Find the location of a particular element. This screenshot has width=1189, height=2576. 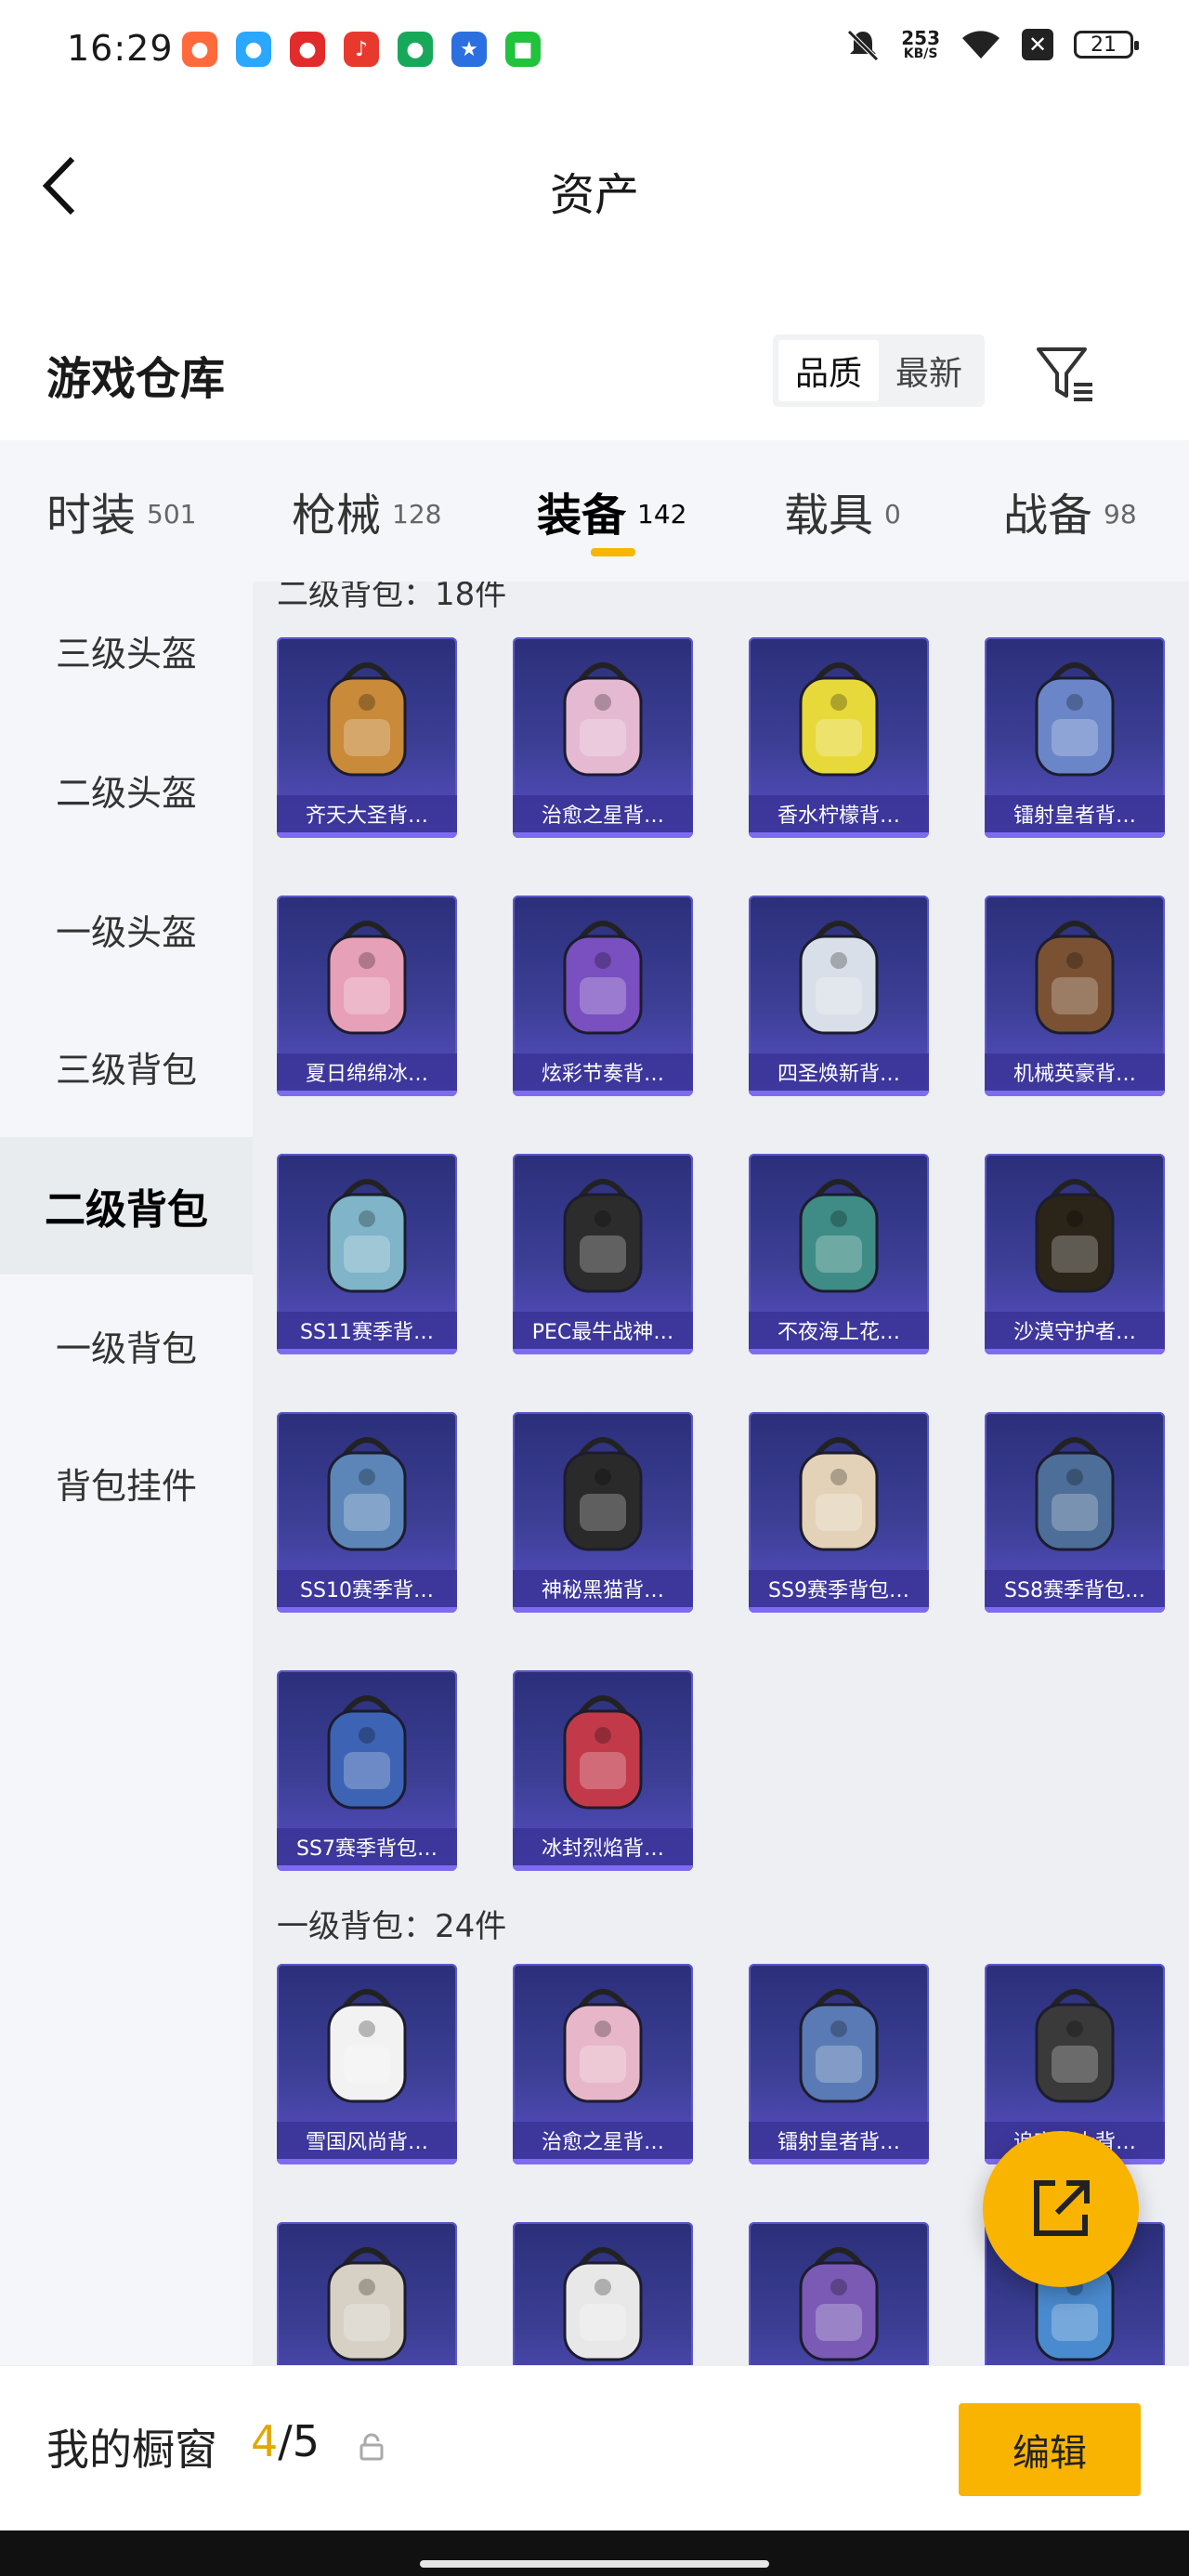

tab-fashion: 时装 501 is located at coordinates (121, 511).